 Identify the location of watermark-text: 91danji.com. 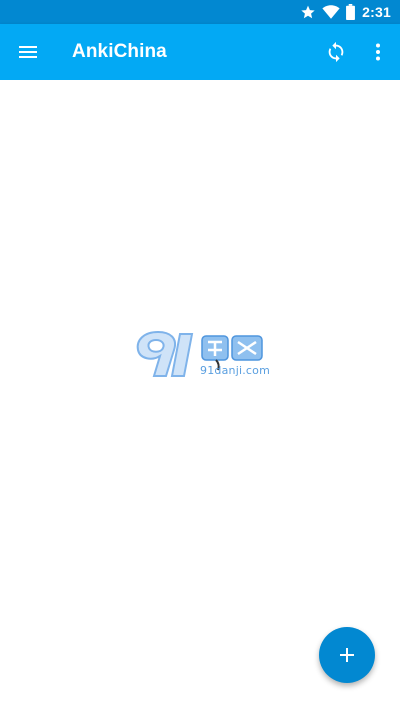
(235, 370).